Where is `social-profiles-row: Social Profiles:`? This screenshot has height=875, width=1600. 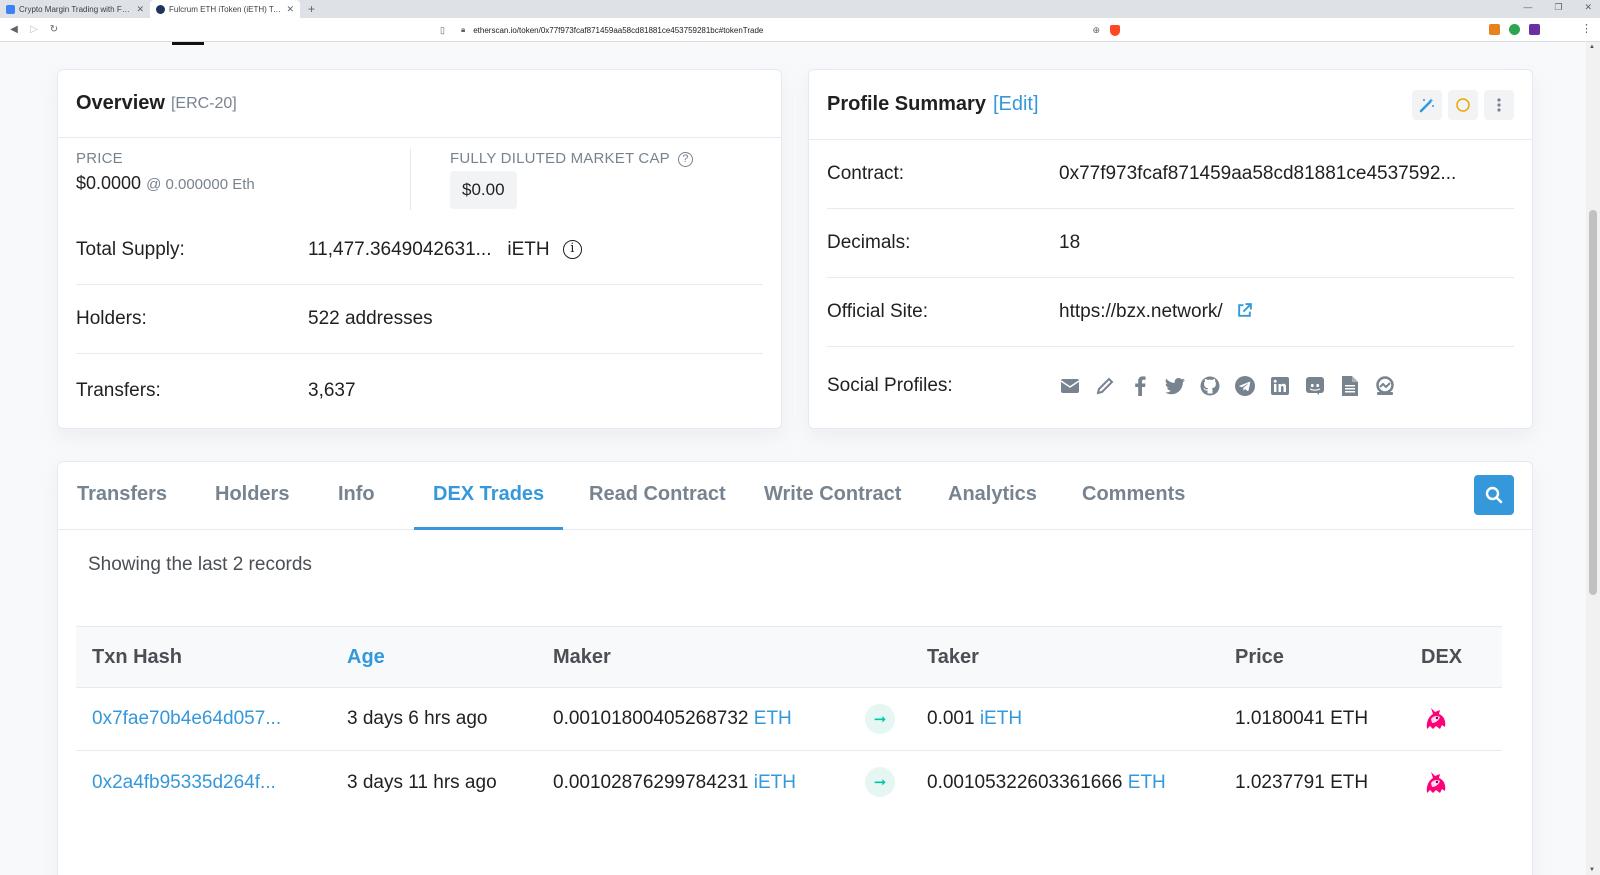 social-profiles-row: Social Profiles: is located at coordinates (1170, 386).